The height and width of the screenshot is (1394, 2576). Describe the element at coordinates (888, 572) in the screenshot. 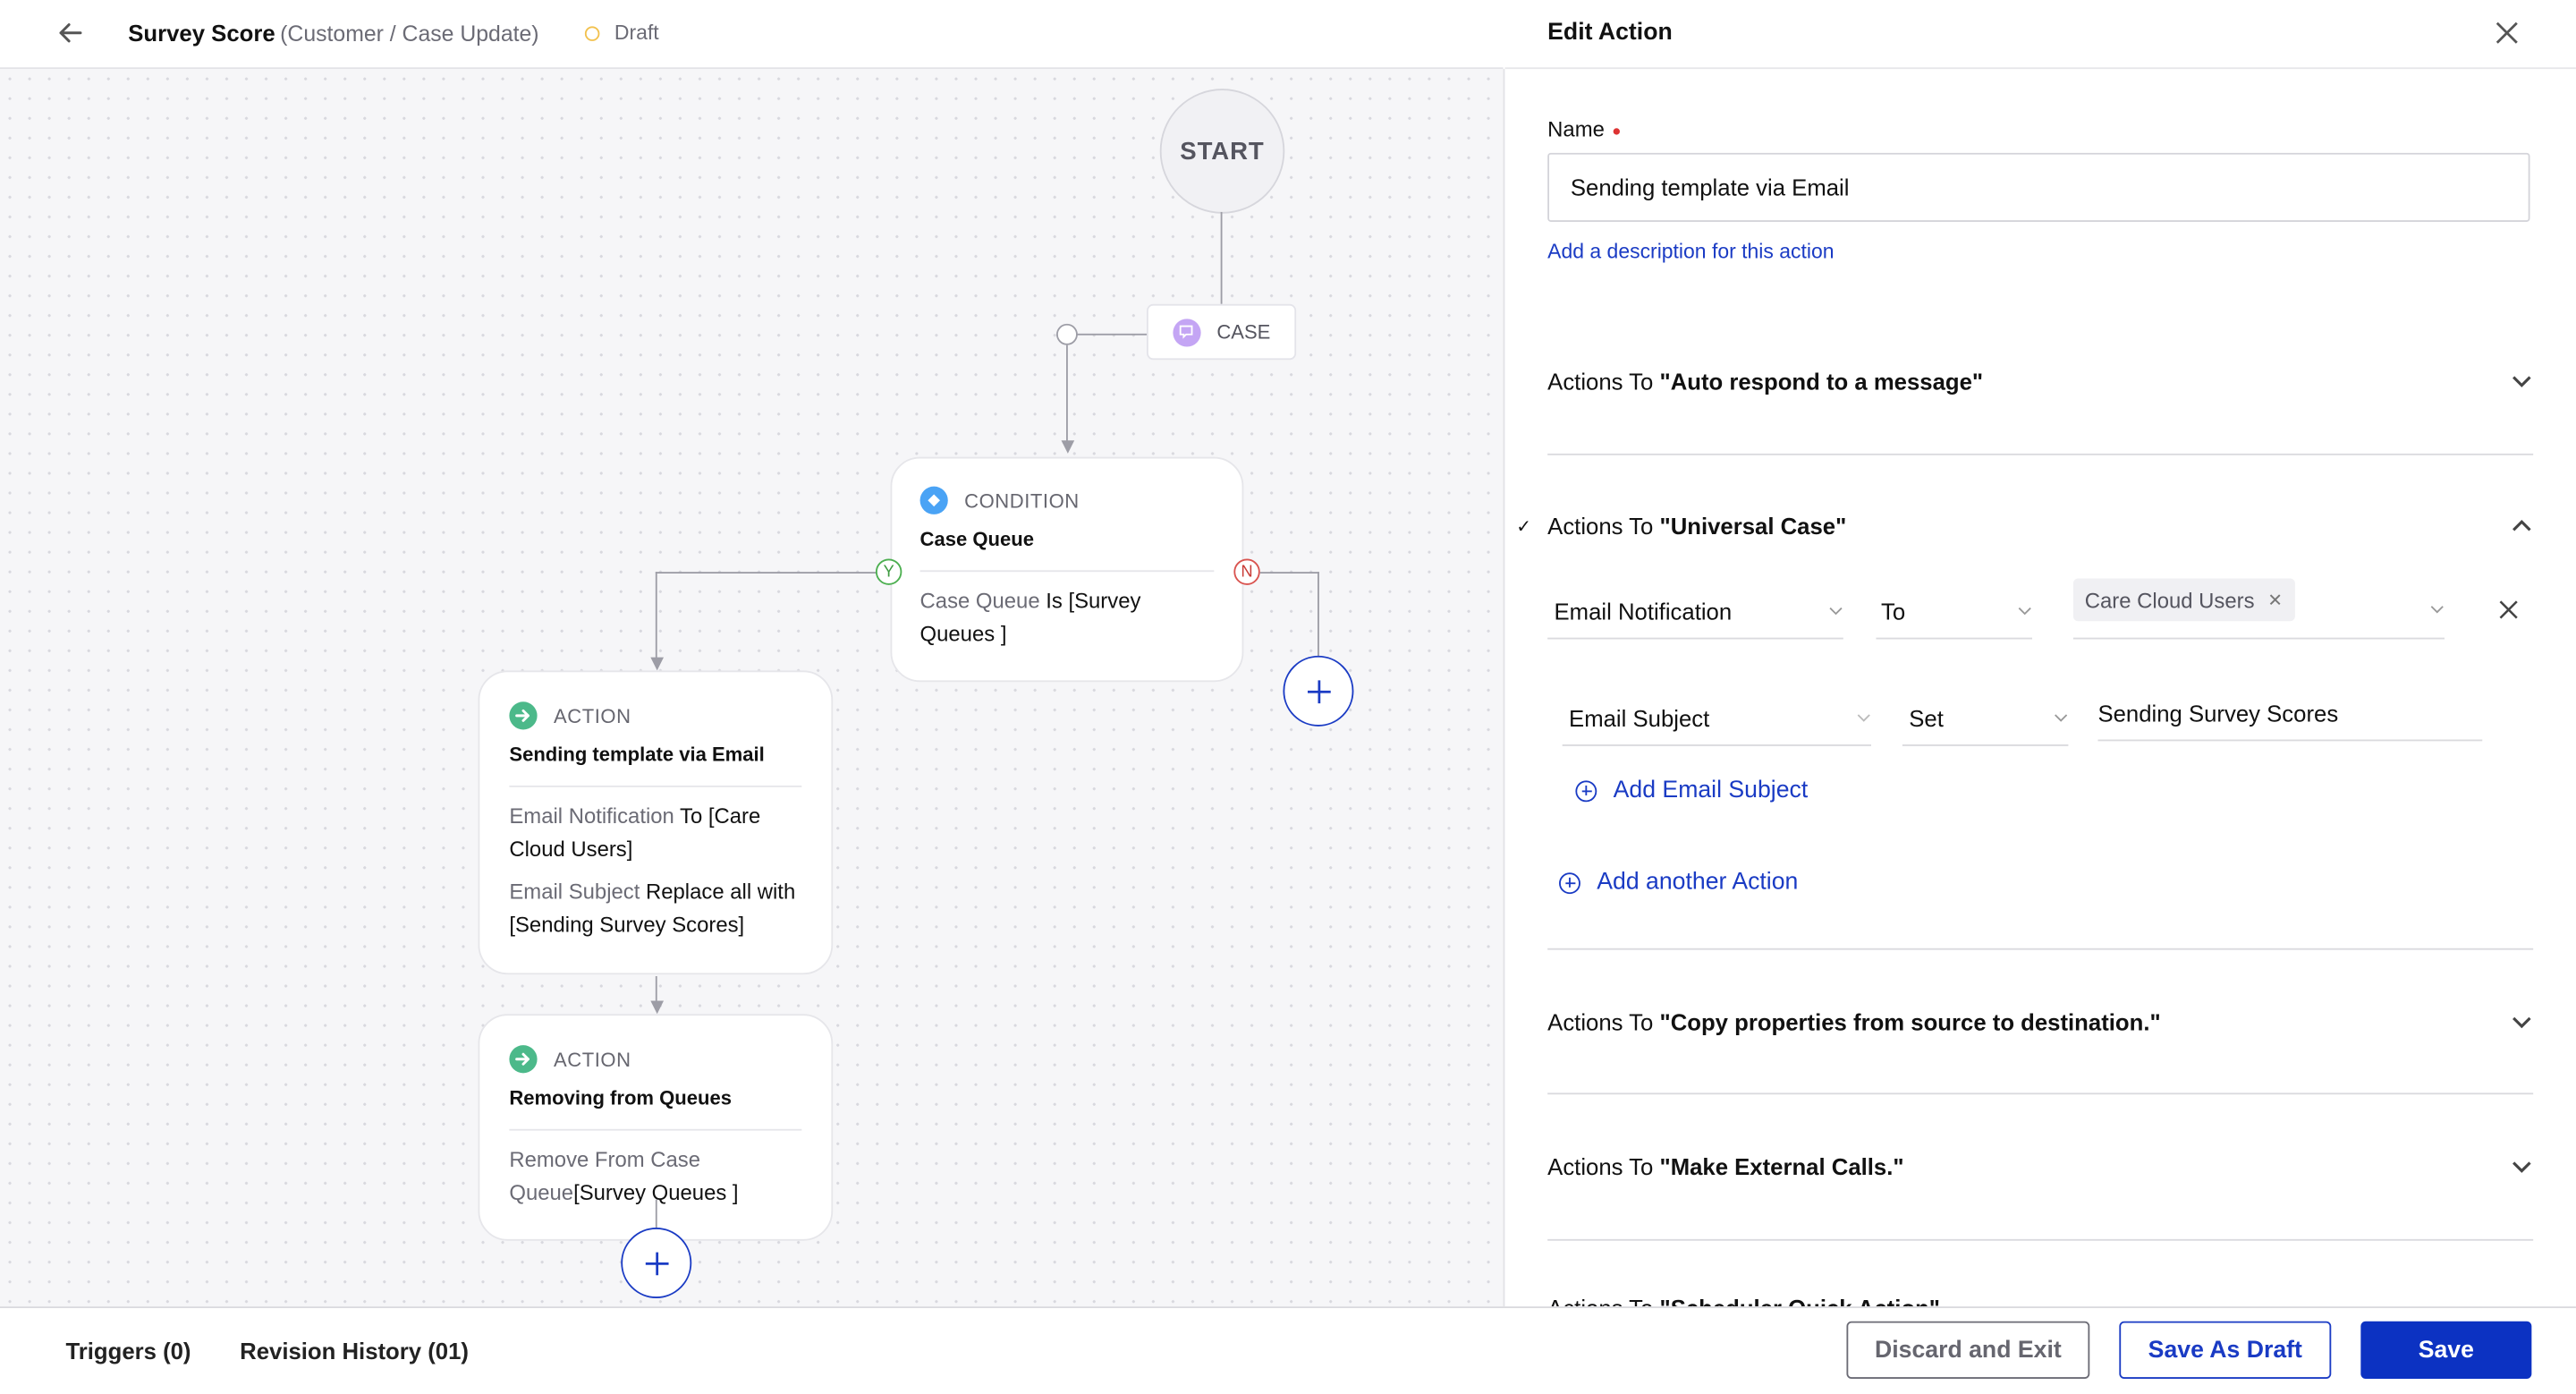

I see `yes-label: Y` at that location.